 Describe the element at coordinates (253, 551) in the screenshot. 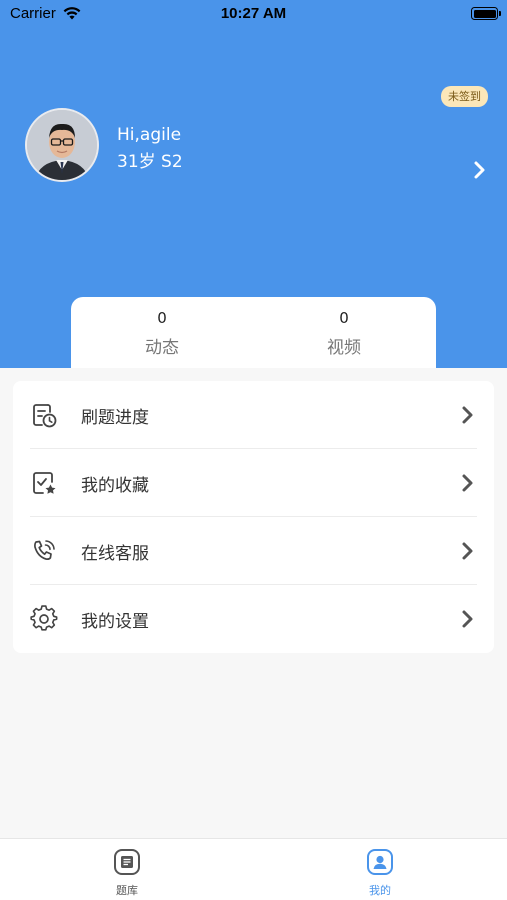

I see `menu-item-customer-service: 在线客服` at that location.